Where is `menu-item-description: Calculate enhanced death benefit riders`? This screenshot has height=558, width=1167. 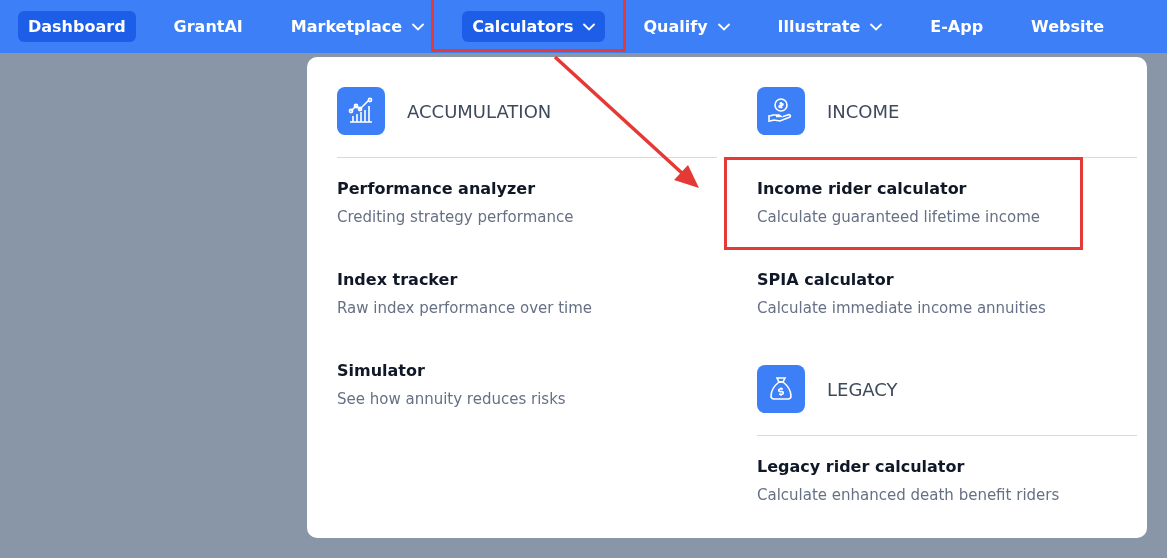 menu-item-description: Calculate enhanced death benefit riders is located at coordinates (908, 495).